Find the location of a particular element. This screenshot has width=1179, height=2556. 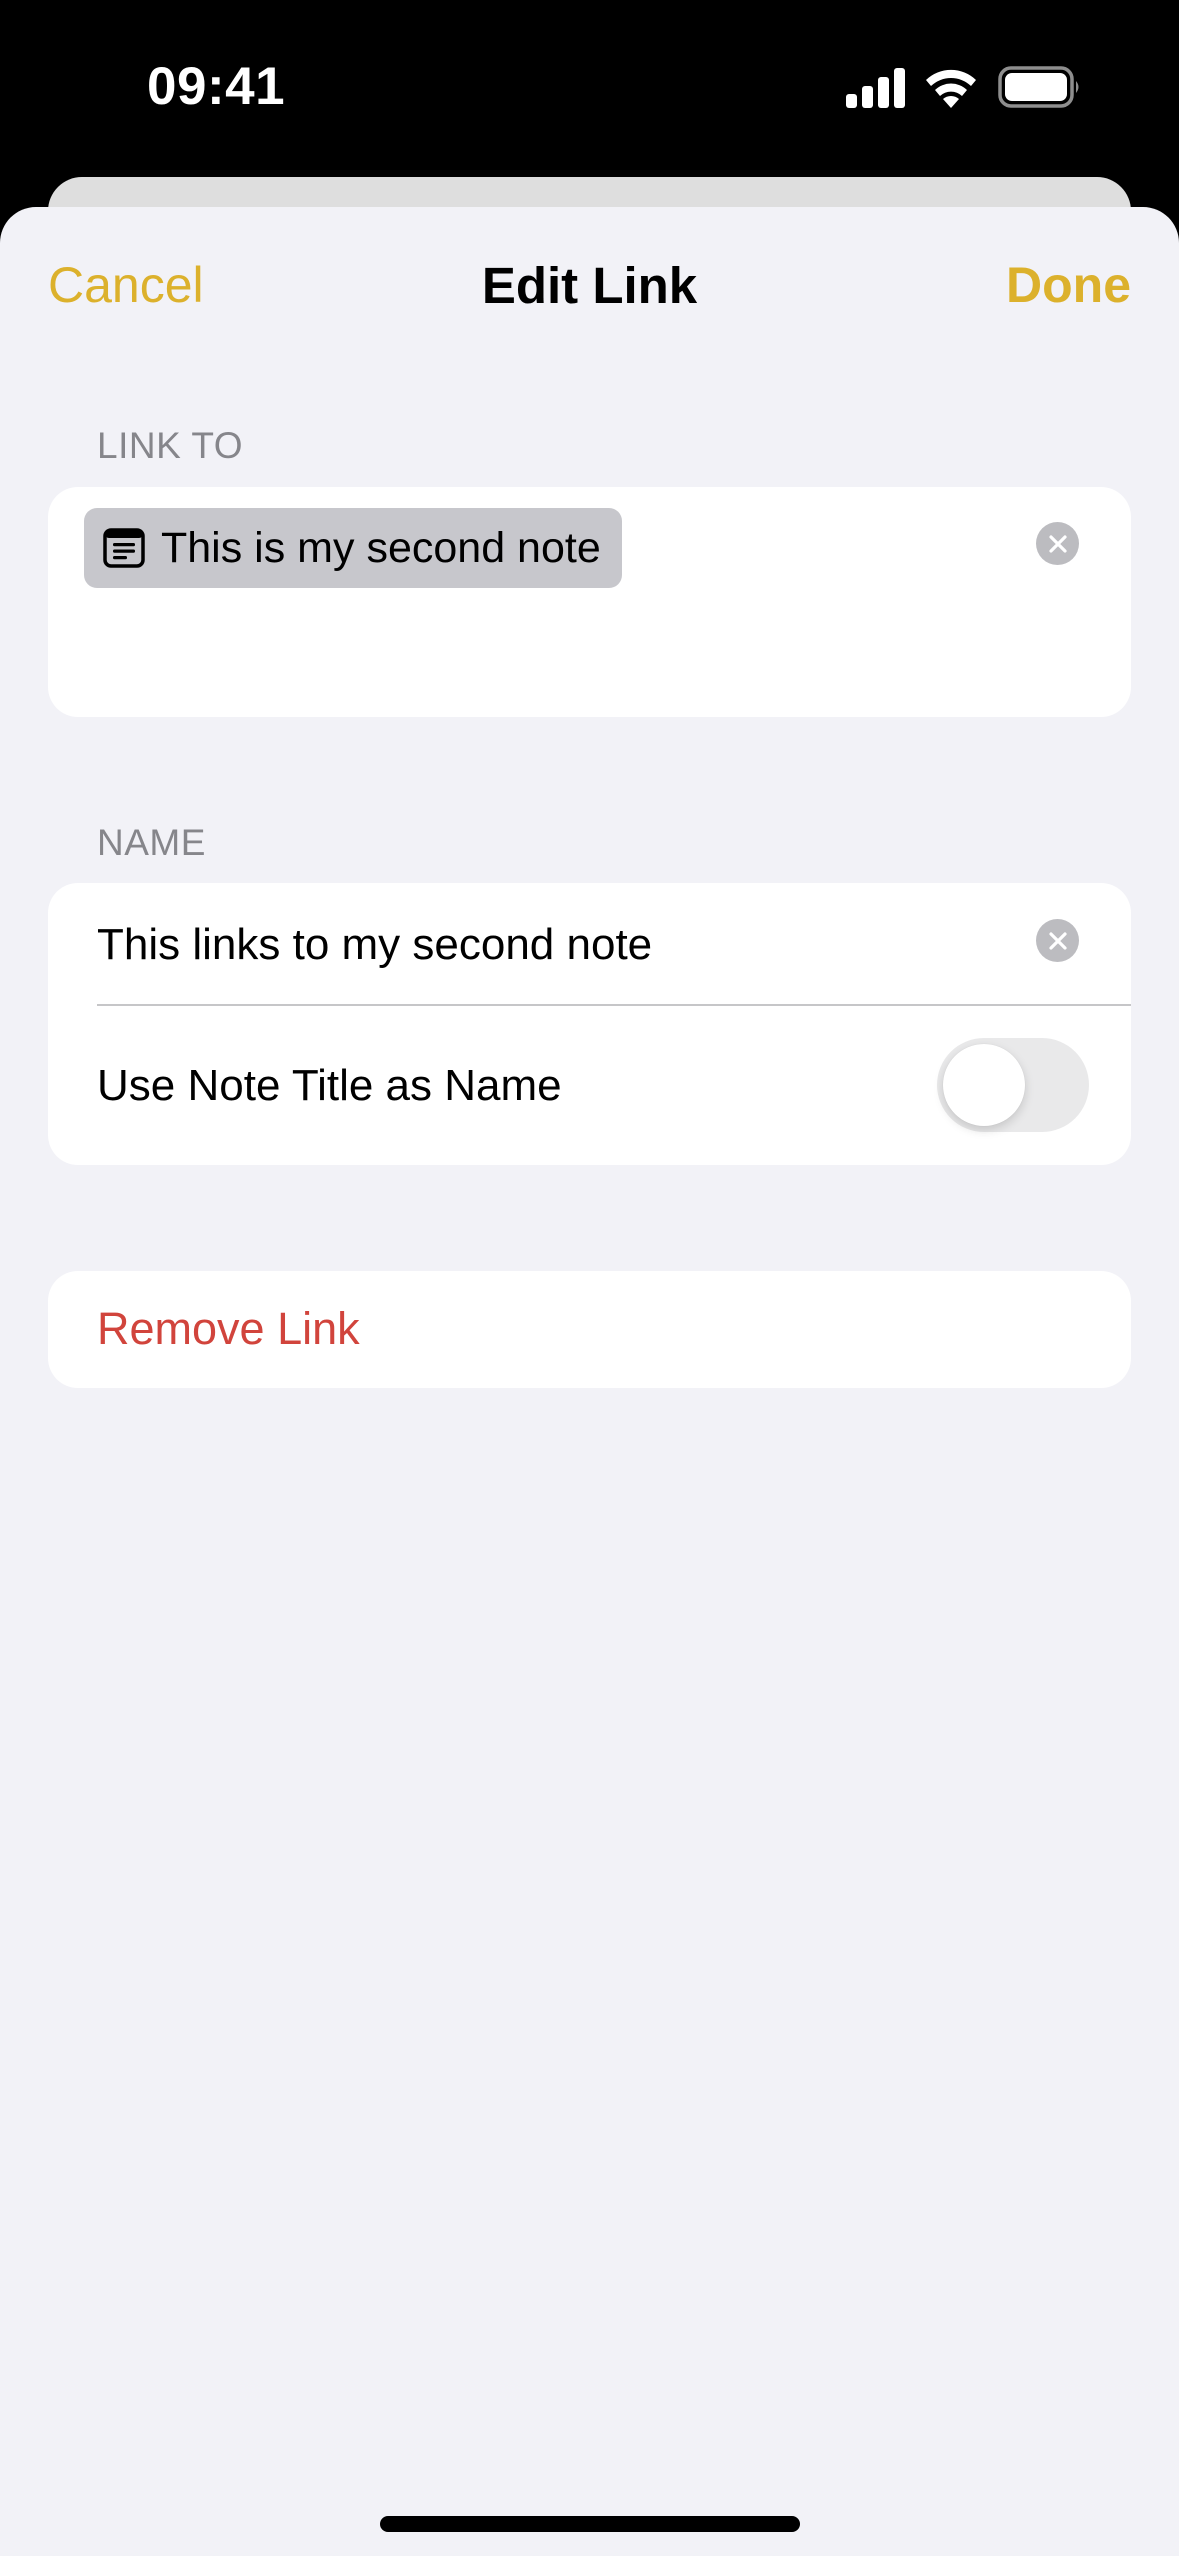

home-indicator is located at coordinates (590, 2524).